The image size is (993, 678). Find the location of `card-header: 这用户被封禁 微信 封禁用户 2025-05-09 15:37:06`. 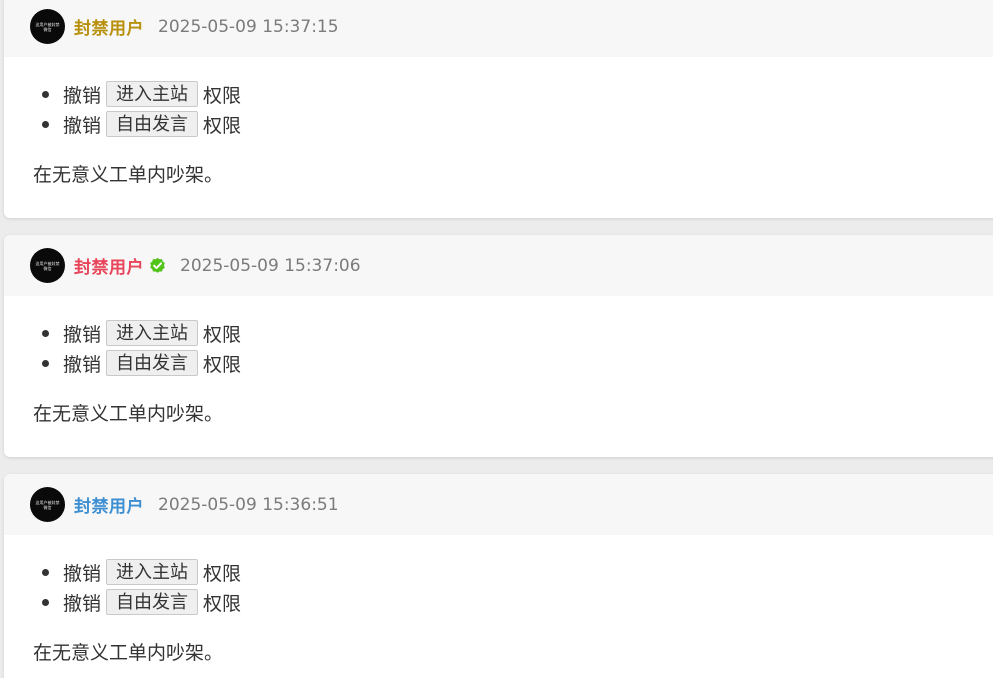

card-header: 这用户被封禁 微信 封禁用户 2025-05-09 15:37:06 is located at coordinates (498, 265).